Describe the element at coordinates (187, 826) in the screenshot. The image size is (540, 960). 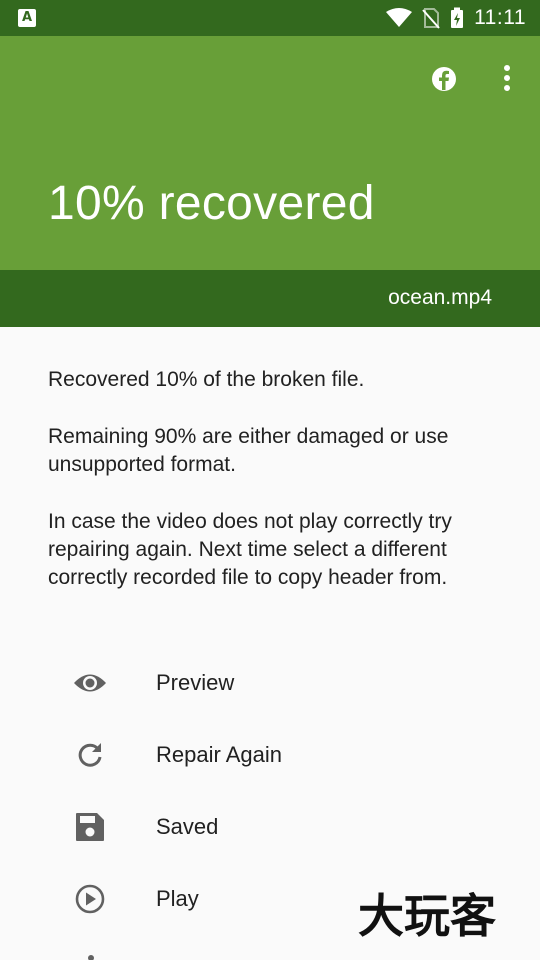
I see `action-label: Saved` at that location.